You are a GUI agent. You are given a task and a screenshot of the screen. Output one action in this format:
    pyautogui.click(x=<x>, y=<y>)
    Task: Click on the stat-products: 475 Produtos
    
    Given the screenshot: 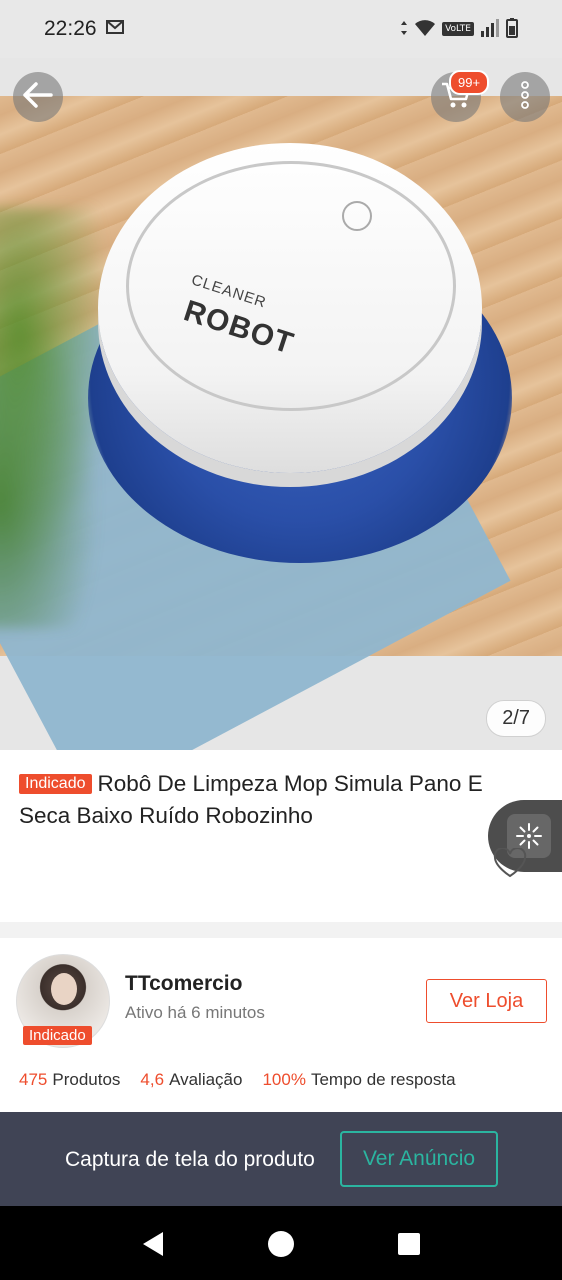 What is the action you would take?
    pyautogui.click(x=69, y=1080)
    